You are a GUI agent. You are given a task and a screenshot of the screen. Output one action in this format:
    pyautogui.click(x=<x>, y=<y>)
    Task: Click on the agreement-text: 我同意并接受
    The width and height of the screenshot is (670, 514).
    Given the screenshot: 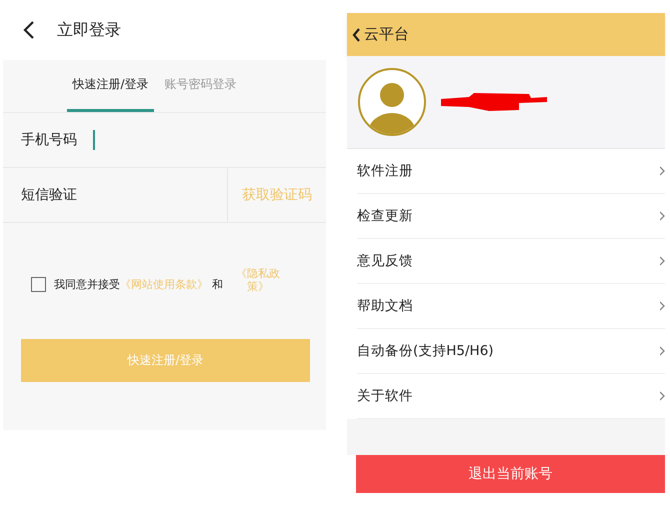 What is the action you would take?
    pyautogui.click(x=87, y=284)
    